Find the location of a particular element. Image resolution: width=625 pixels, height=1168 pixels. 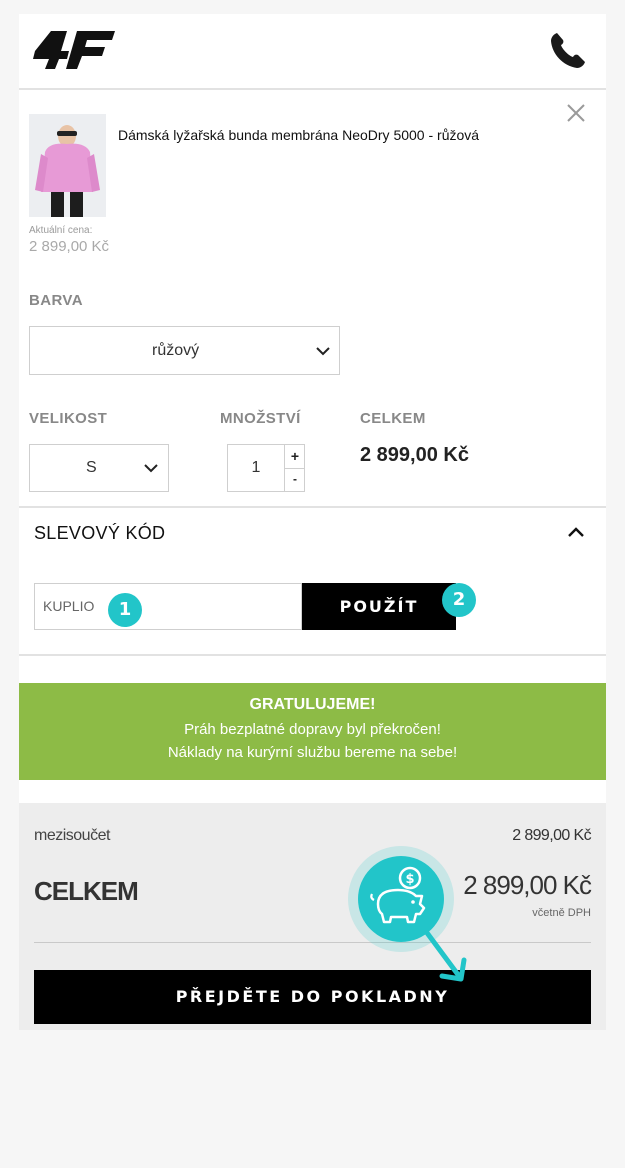

subtotal-value: 2 899,00 Kč is located at coordinates (551, 835).